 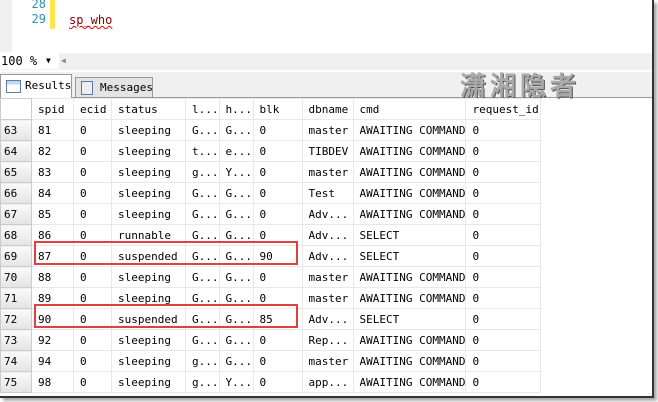 I want to click on cell-spid: 92, so click(x=52, y=340).